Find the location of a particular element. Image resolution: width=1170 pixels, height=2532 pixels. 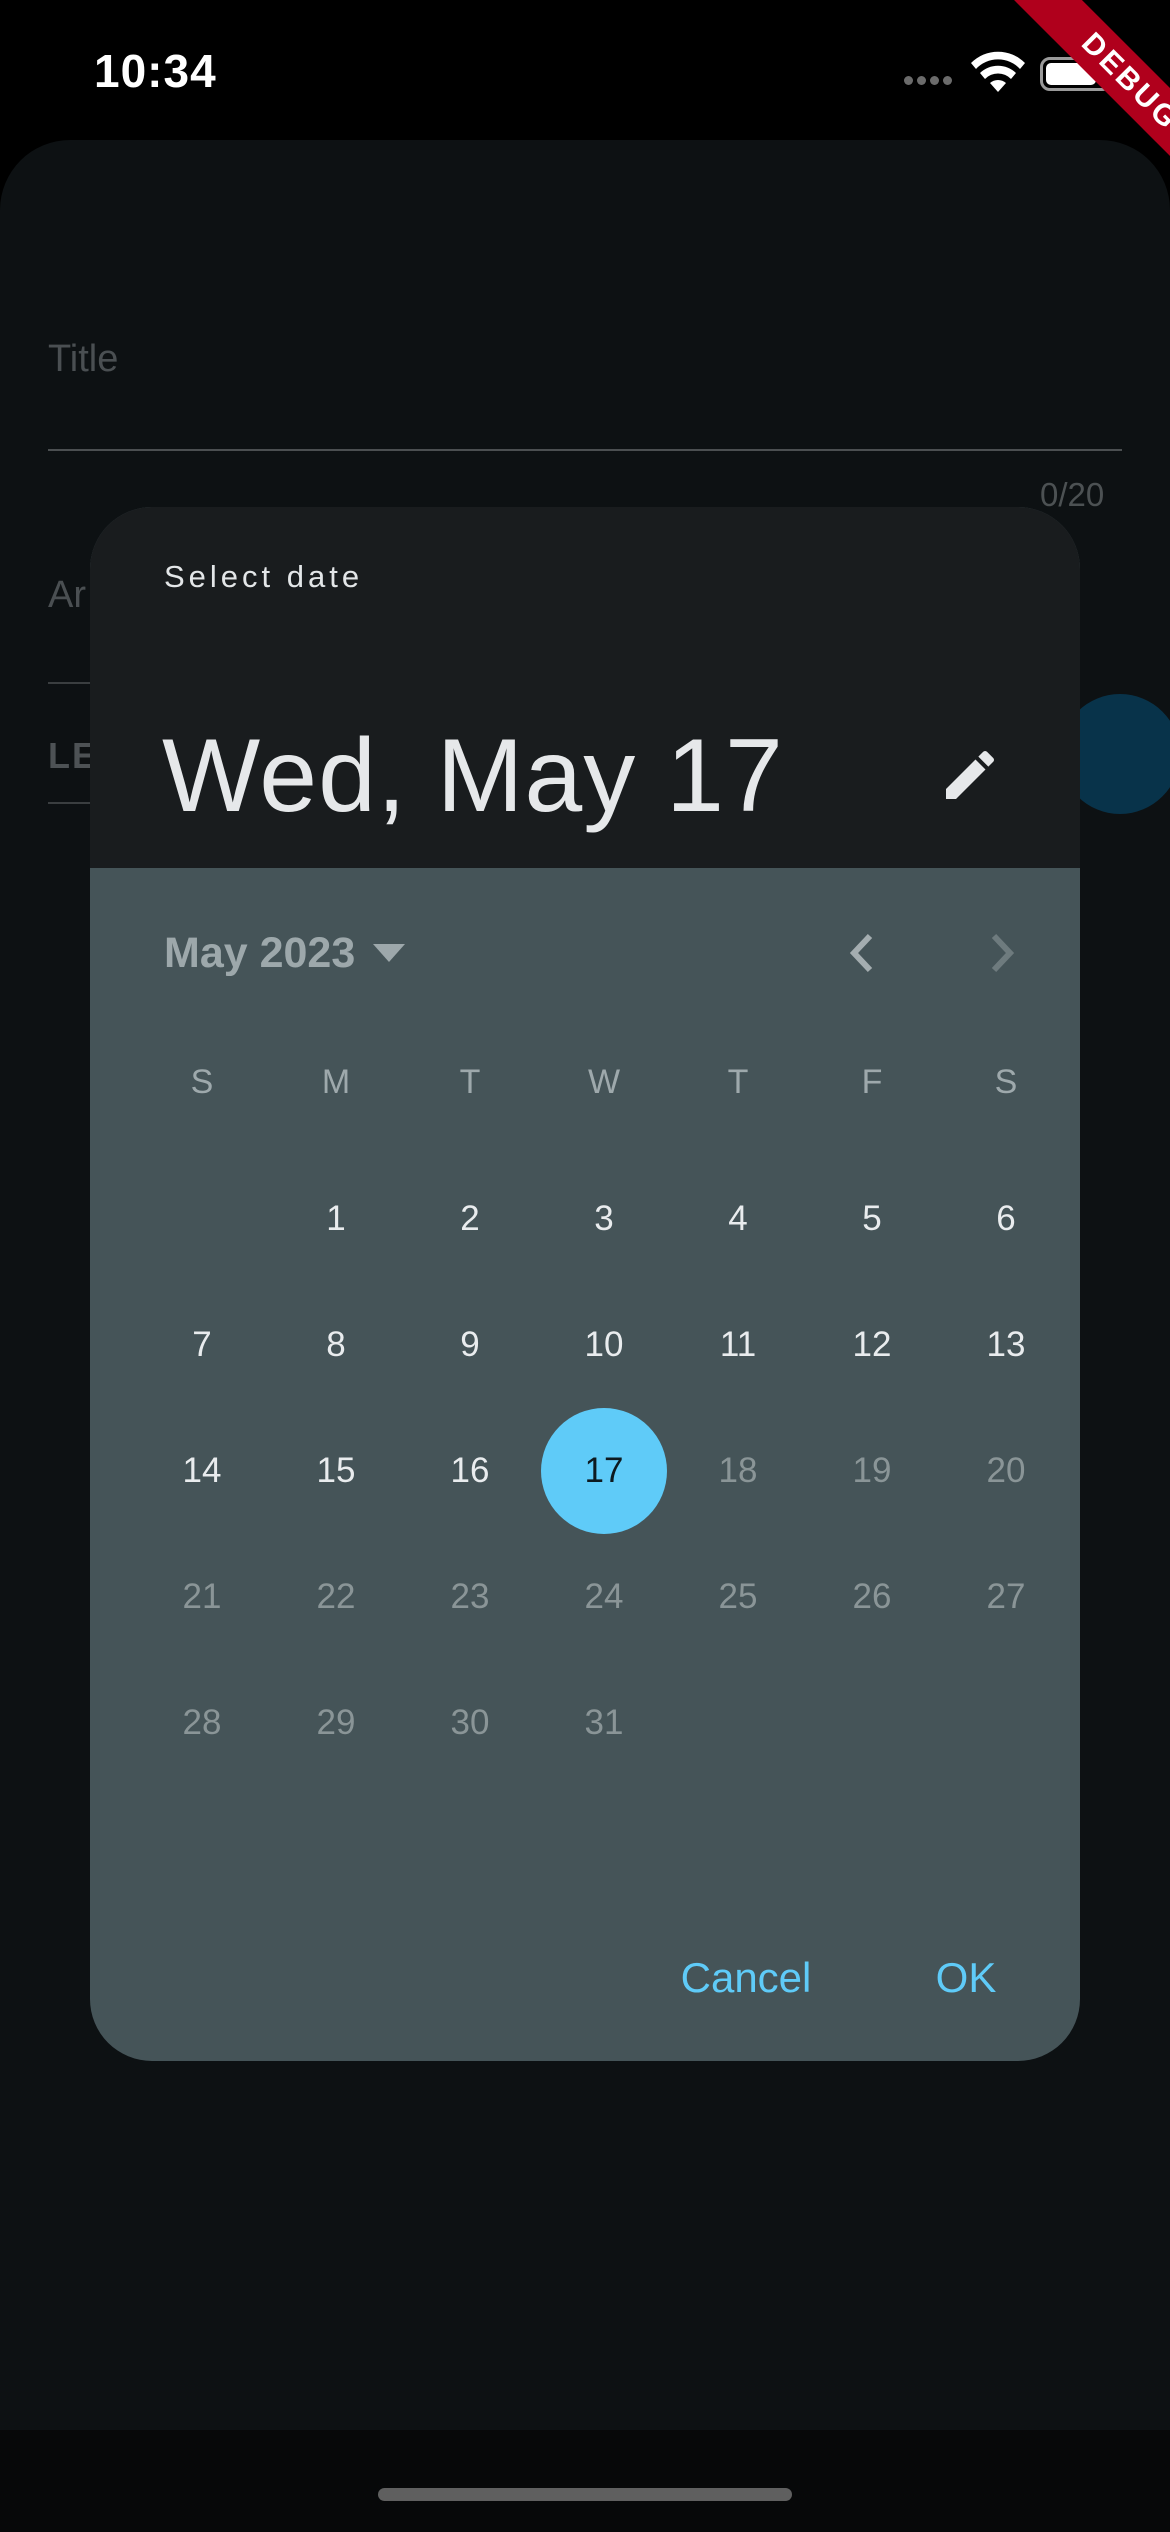

ok-button: OK is located at coordinates (966, 1978).